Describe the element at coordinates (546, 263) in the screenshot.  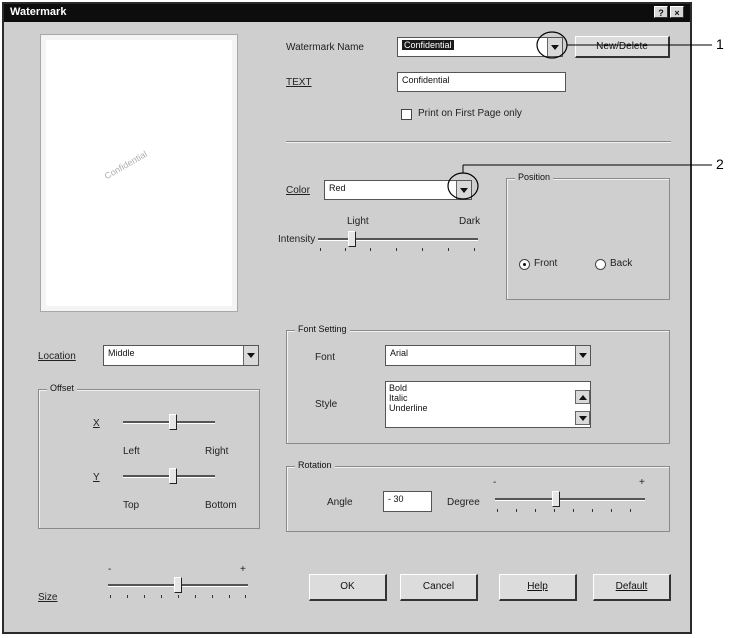
I see `position-front-label: Front` at that location.